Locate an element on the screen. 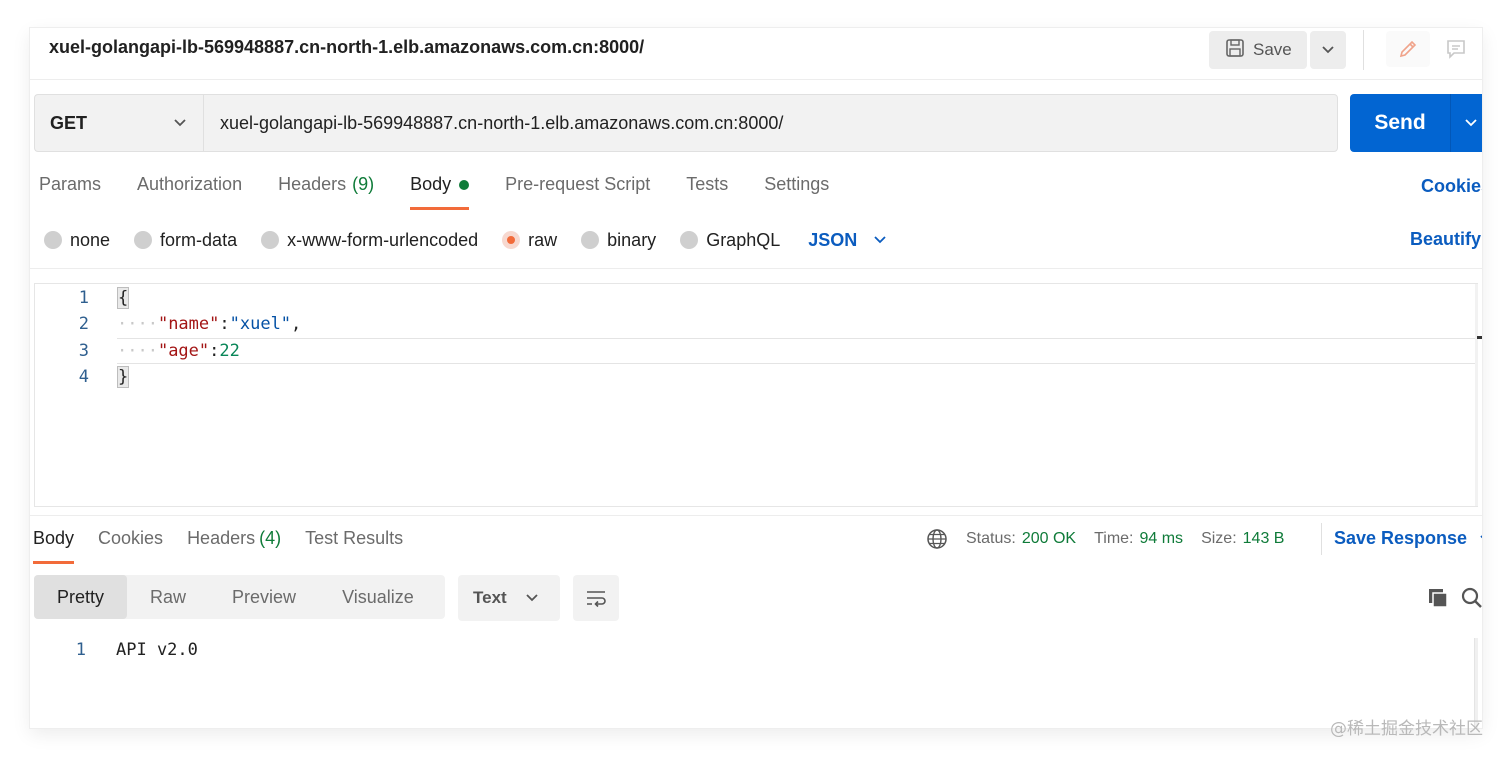  response-status: Status: 200 OK Time: 94 ms Size: 143 B is located at coordinates (1114, 539).